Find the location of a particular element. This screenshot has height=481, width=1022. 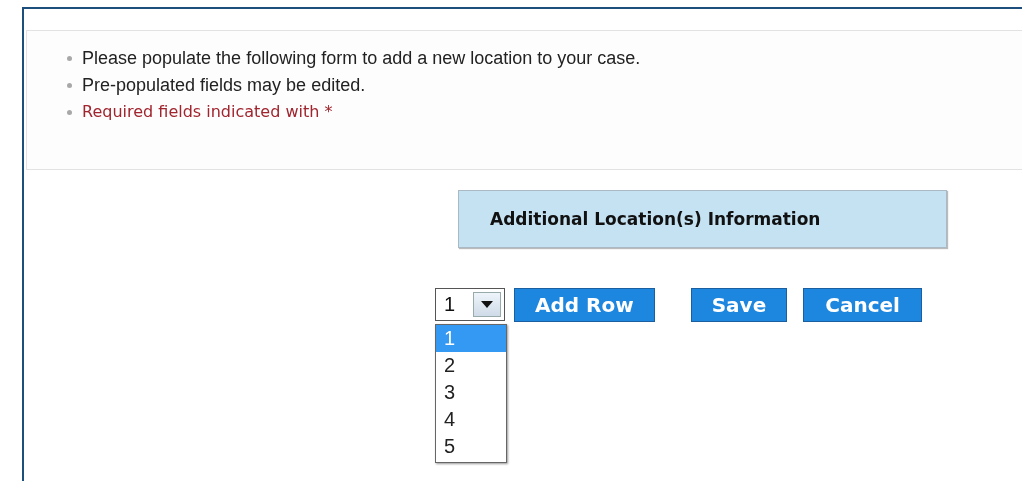

dropdown-option: 5 is located at coordinates (471, 446).